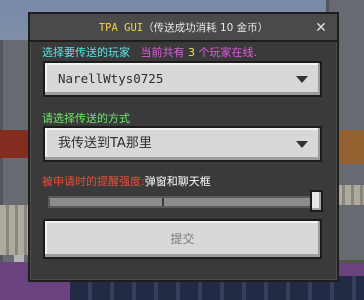 The height and width of the screenshot is (300, 364). I want to click on method-dropdown-value: 我传送到TA那里, so click(105, 143).